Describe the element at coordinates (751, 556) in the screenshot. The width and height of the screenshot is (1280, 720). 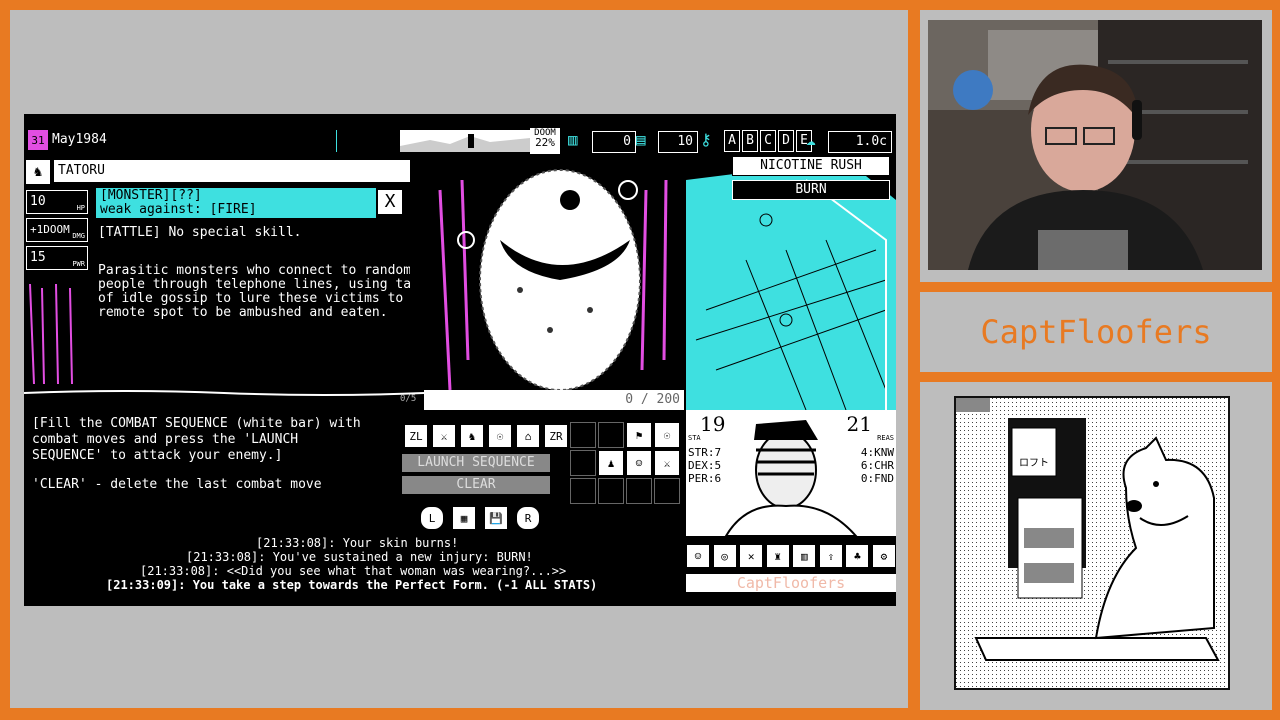
I see `tools-icon: ✕` at that location.